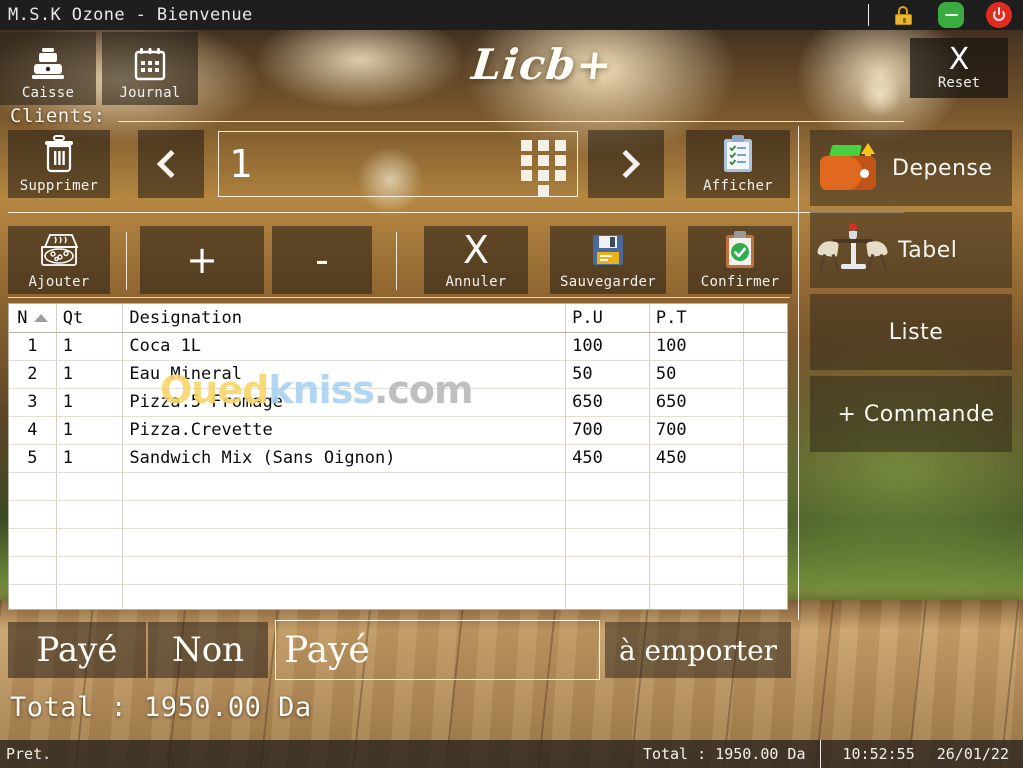 The height and width of the screenshot is (768, 1023). I want to click on divider-middle, so click(456, 212).